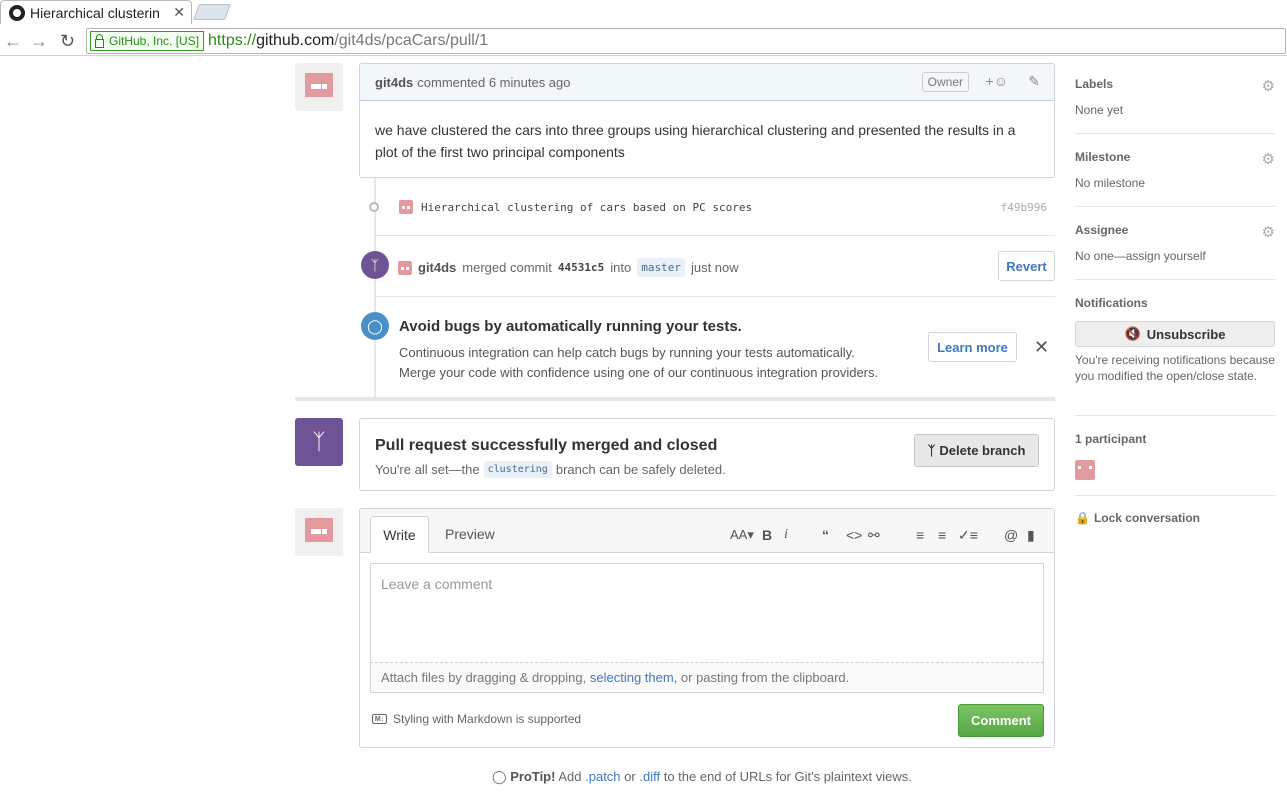  I want to click on numbered-list-icon: ≡, so click(942, 535).